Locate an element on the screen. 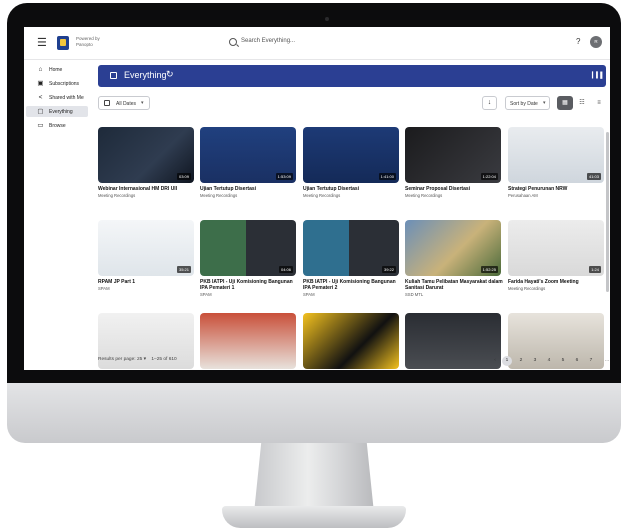 The image size is (625, 530). session-thumbnail: 1:53:09 is located at coordinates (248, 155).